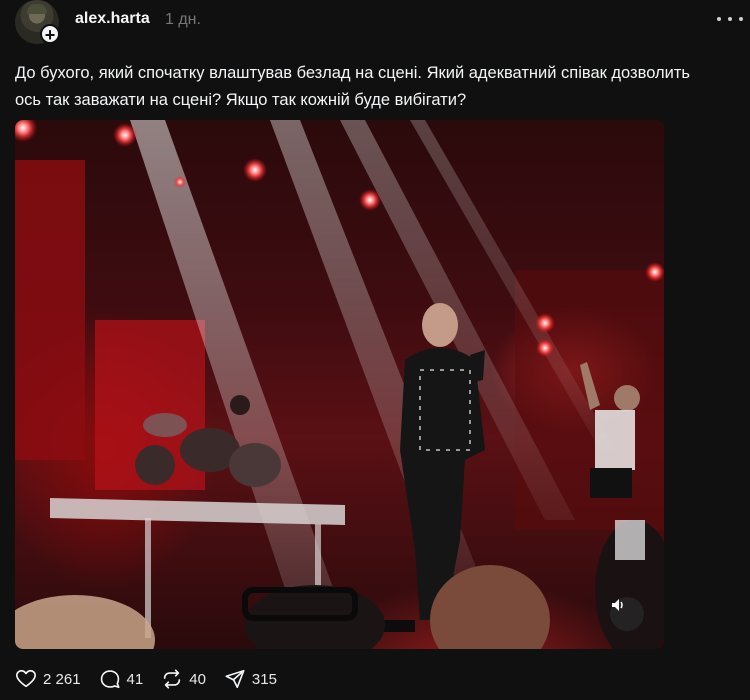 The height and width of the screenshot is (700, 750). I want to click on heart-icon, so click(26, 678).